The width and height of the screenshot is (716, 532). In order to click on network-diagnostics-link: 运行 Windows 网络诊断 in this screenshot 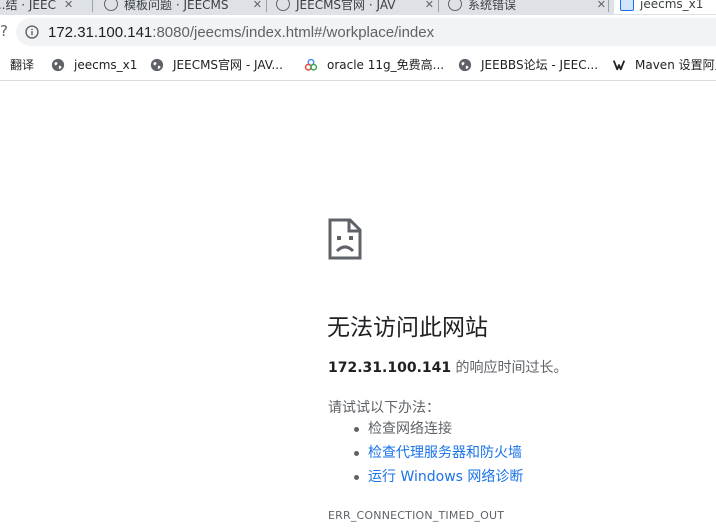, I will do `click(445, 477)`.